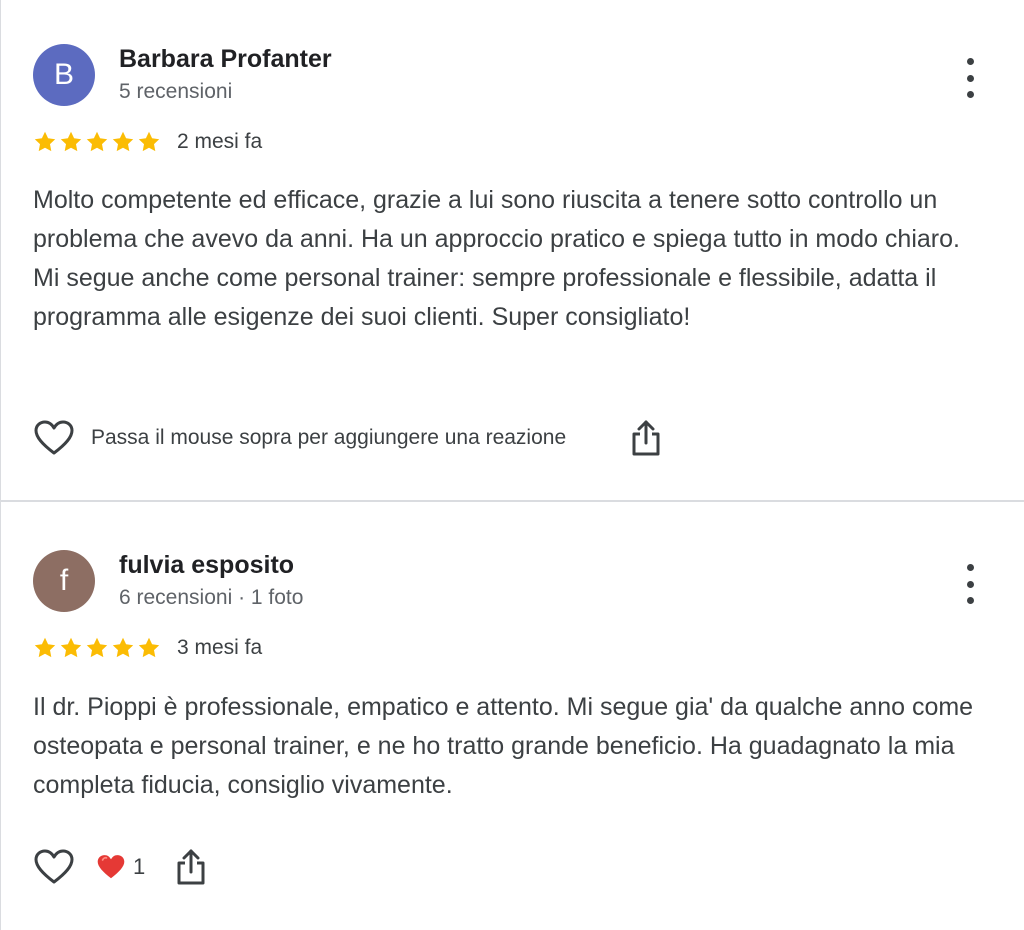  What do you see at coordinates (206, 565) in the screenshot?
I see `author-name: fulvia esposito` at bounding box center [206, 565].